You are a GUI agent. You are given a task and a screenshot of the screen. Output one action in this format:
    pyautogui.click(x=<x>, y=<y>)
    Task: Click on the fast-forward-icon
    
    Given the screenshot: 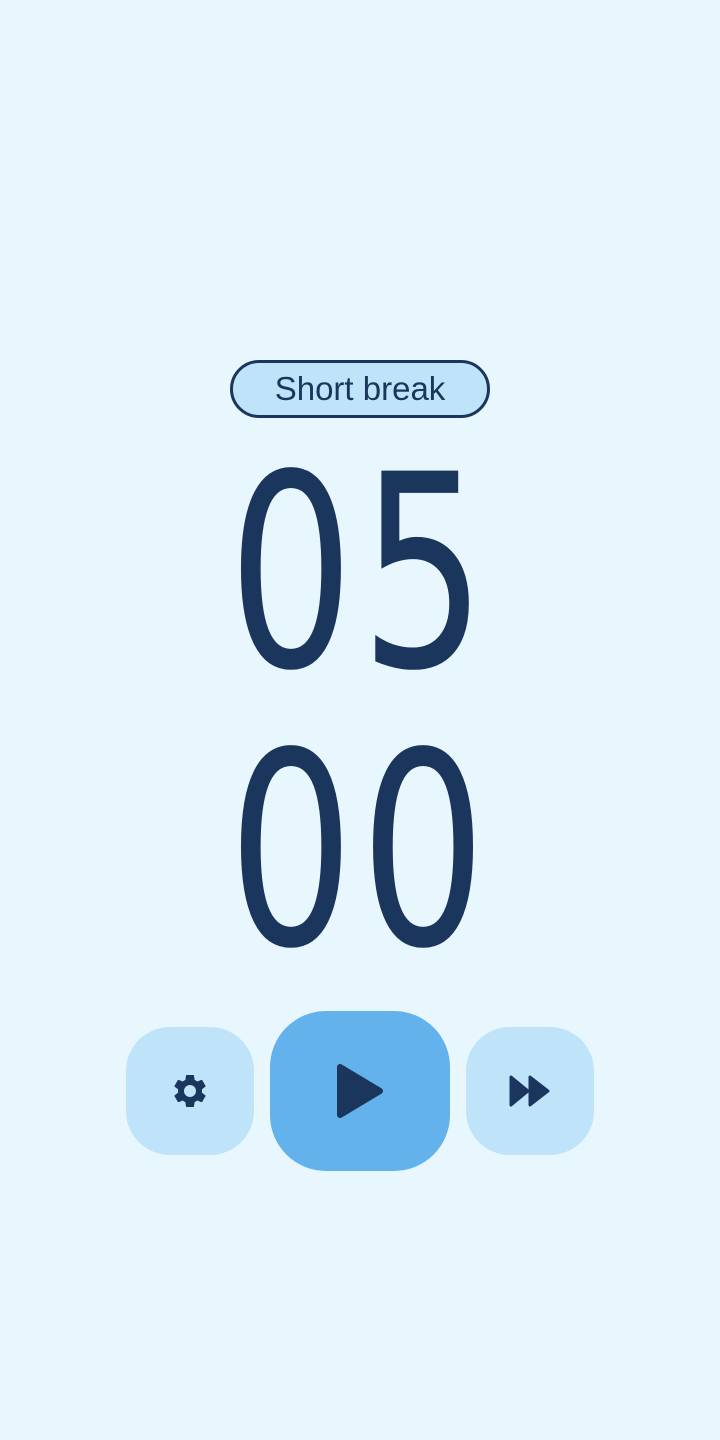 What is the action you would take?
    pyautogui.click(x=530, y=1091)
    